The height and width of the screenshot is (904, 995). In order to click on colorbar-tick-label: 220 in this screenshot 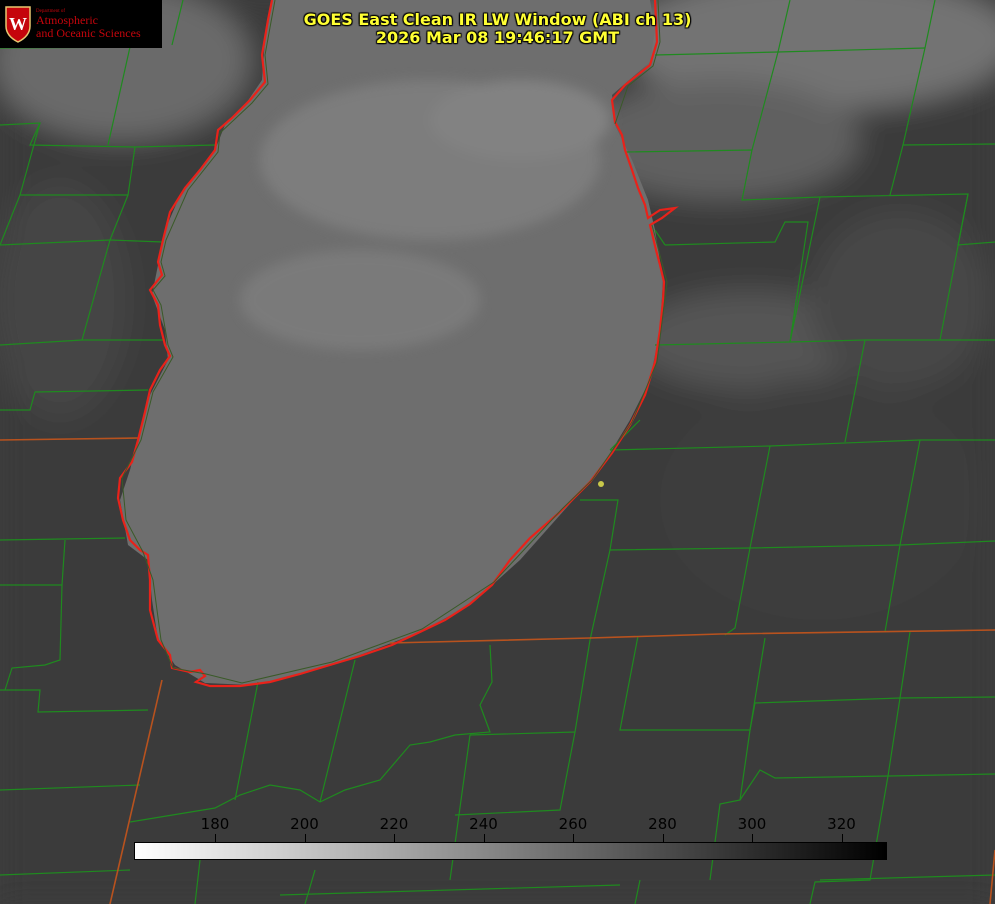, I will do `click(394, 824)`.